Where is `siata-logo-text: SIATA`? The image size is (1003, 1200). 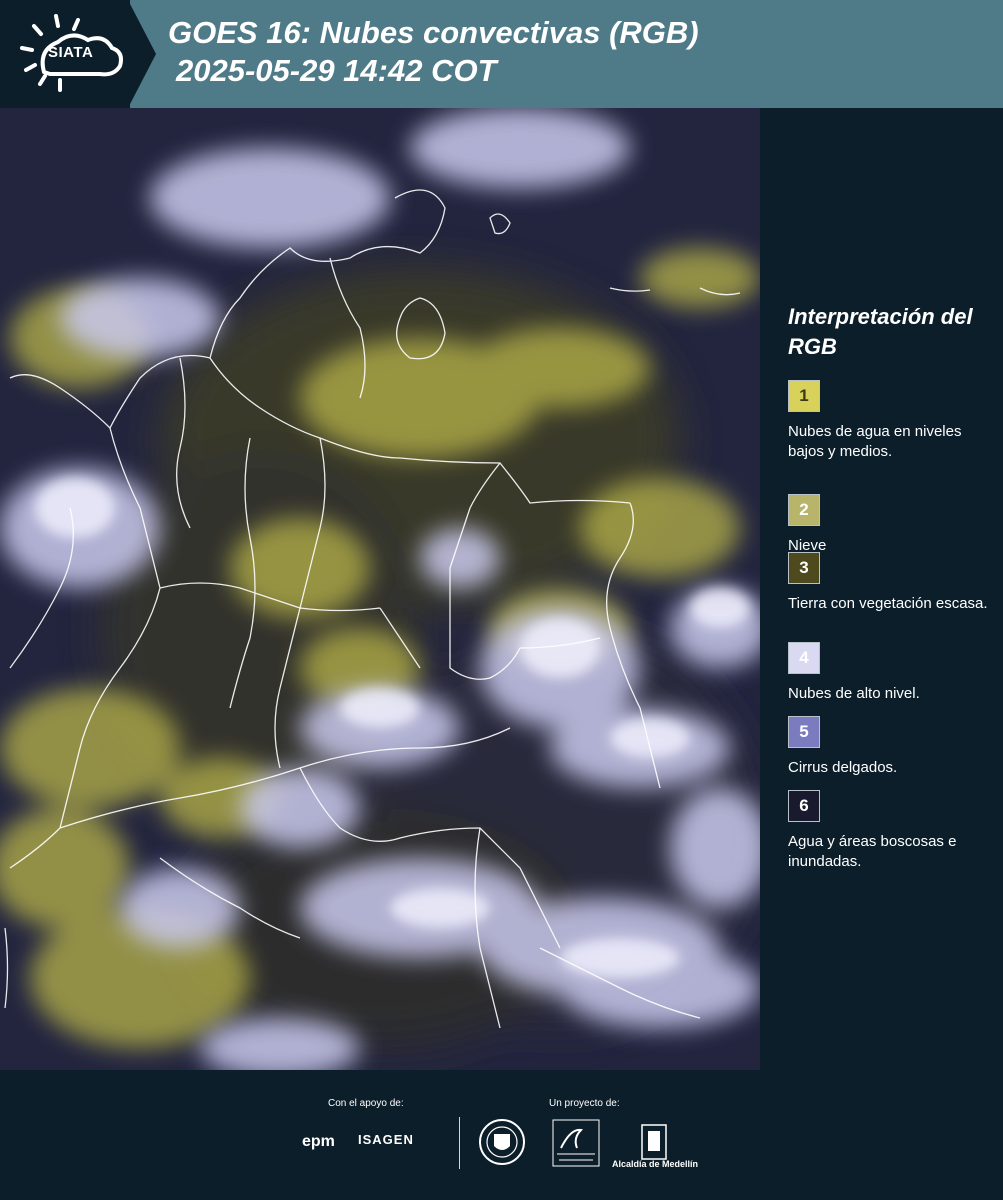
siata-logo-text: SIATA is located at coordinates (71, 52).